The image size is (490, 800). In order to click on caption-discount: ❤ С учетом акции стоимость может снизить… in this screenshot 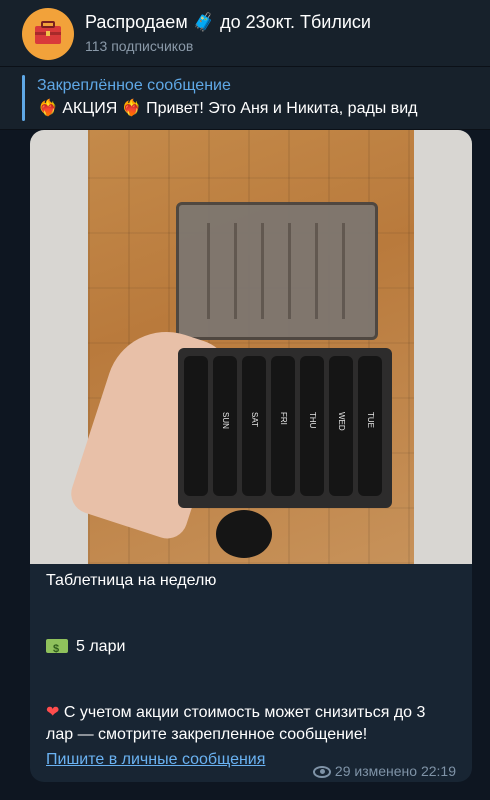, I will do `click(236, 723)`.